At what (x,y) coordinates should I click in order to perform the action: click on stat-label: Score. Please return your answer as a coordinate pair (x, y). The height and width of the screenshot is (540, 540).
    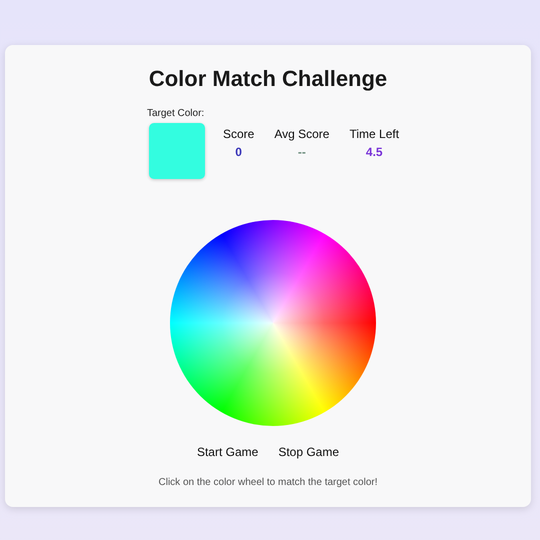
    Looking at the image, I should click on (238, 134).